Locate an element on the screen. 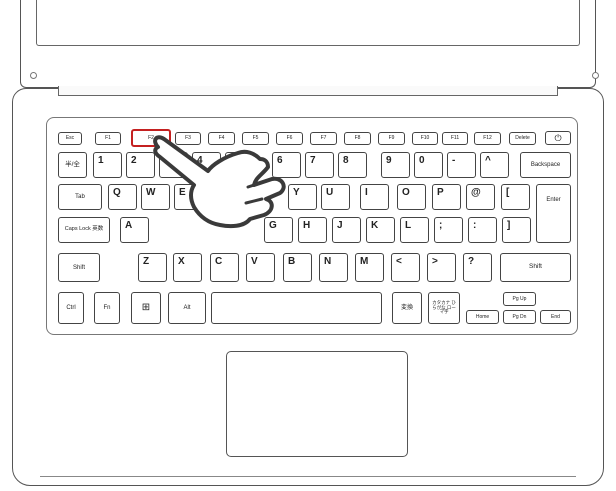 The image size is (616, 491). key-f7: F7 is located at coordinates (323, 138).